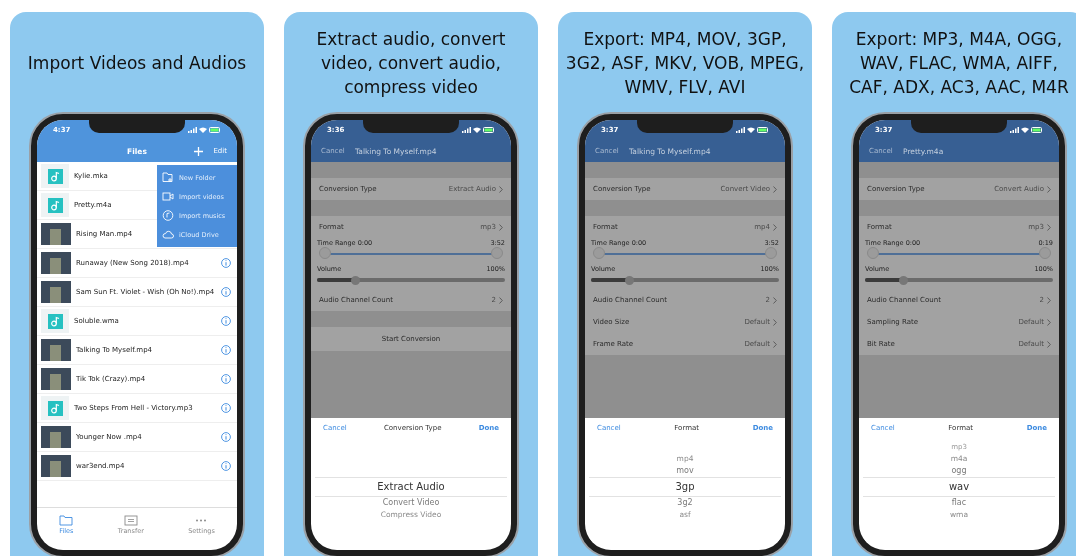 This screenshot has width=1076, height=556. What do you see at coordinates (959, 63) in the screenshot?
I see `caption: Export: MP3, M4A, OGG, WAV, FLAC, WMA, AIFF, CAF, ADX, AC3, AAC, M4R` at bounding box center [959, 63].